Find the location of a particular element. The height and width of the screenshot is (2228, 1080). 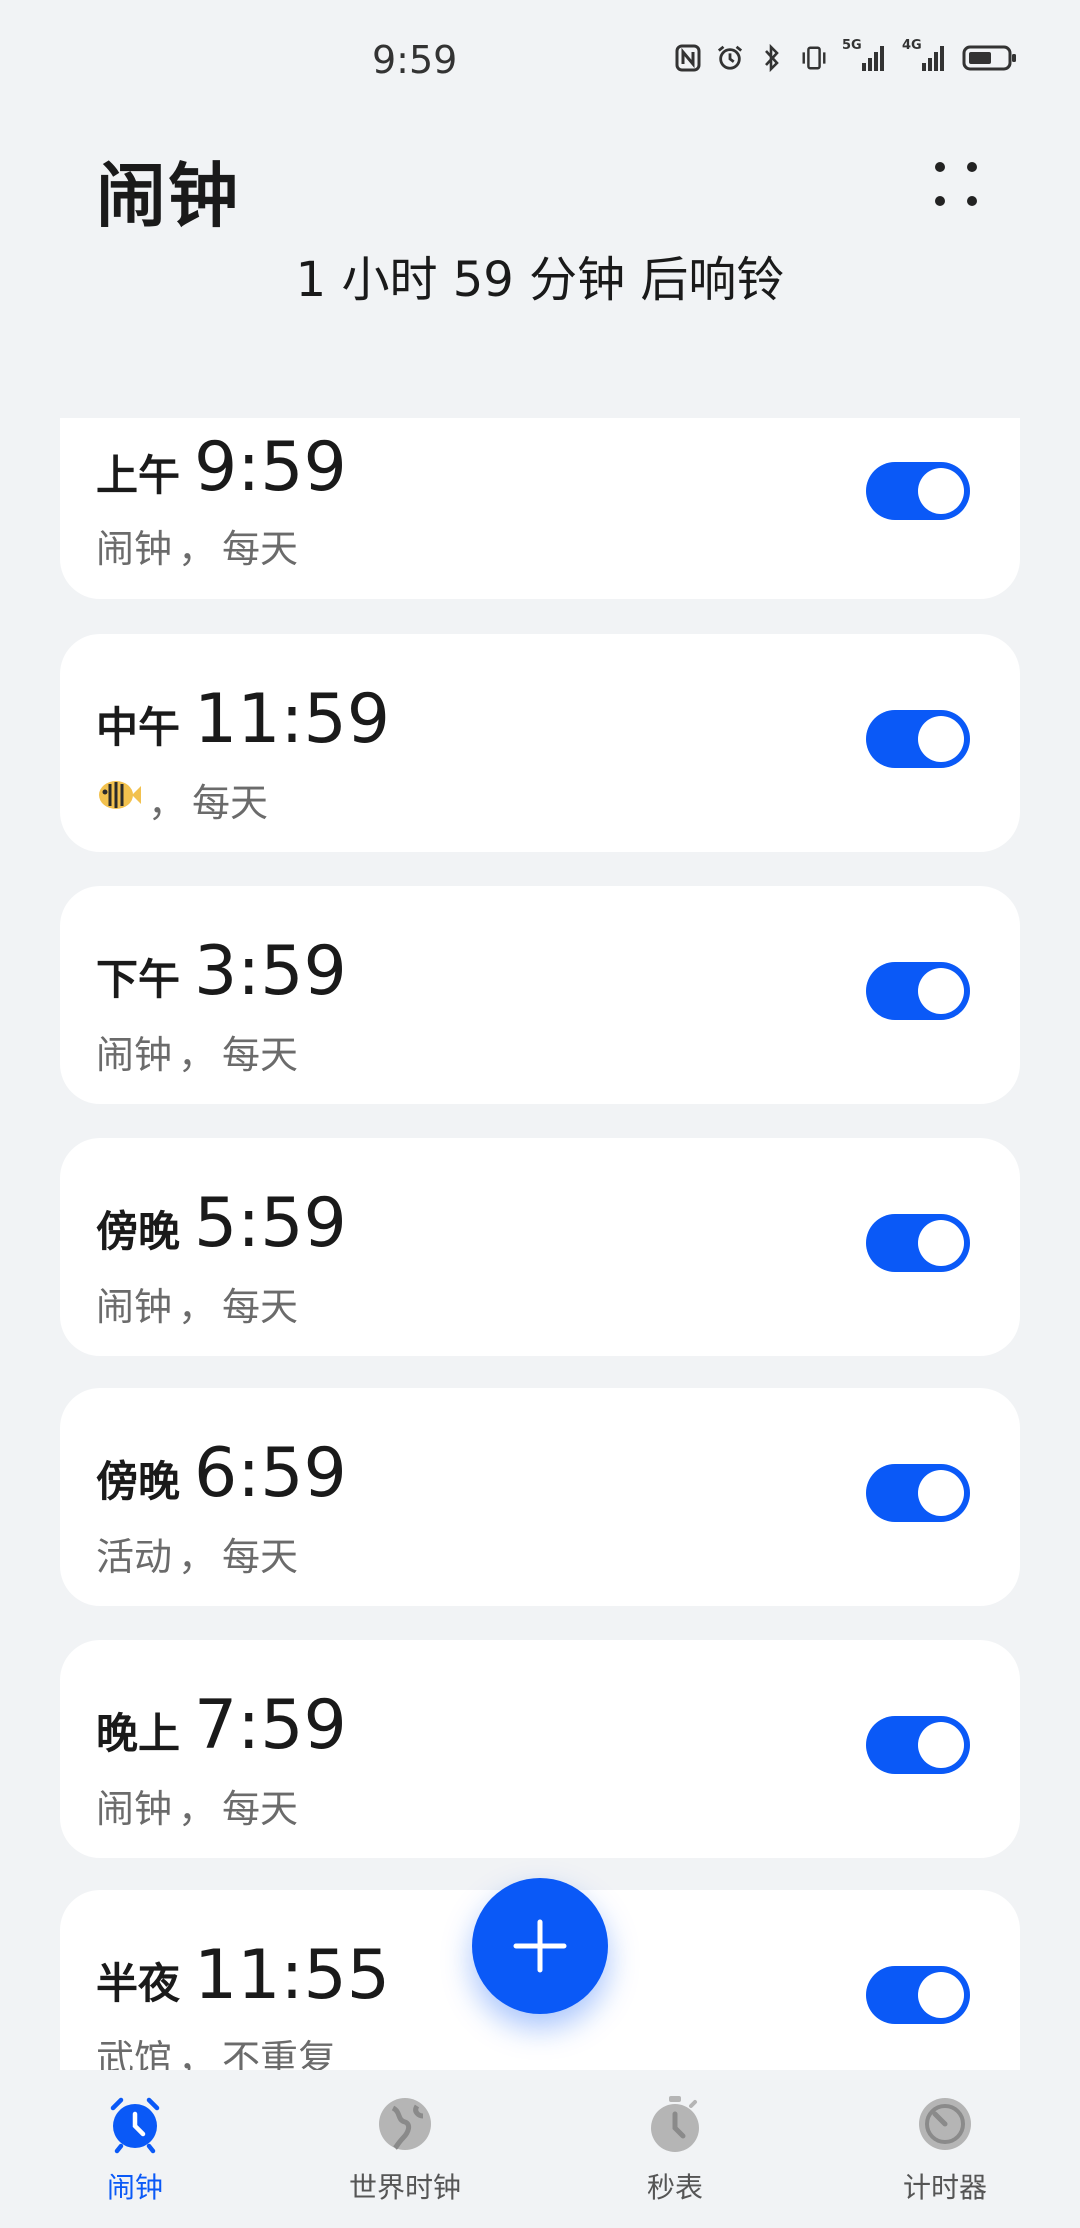

alarm-time-row: 下午 3:59 is located at coordinates (221, 971).